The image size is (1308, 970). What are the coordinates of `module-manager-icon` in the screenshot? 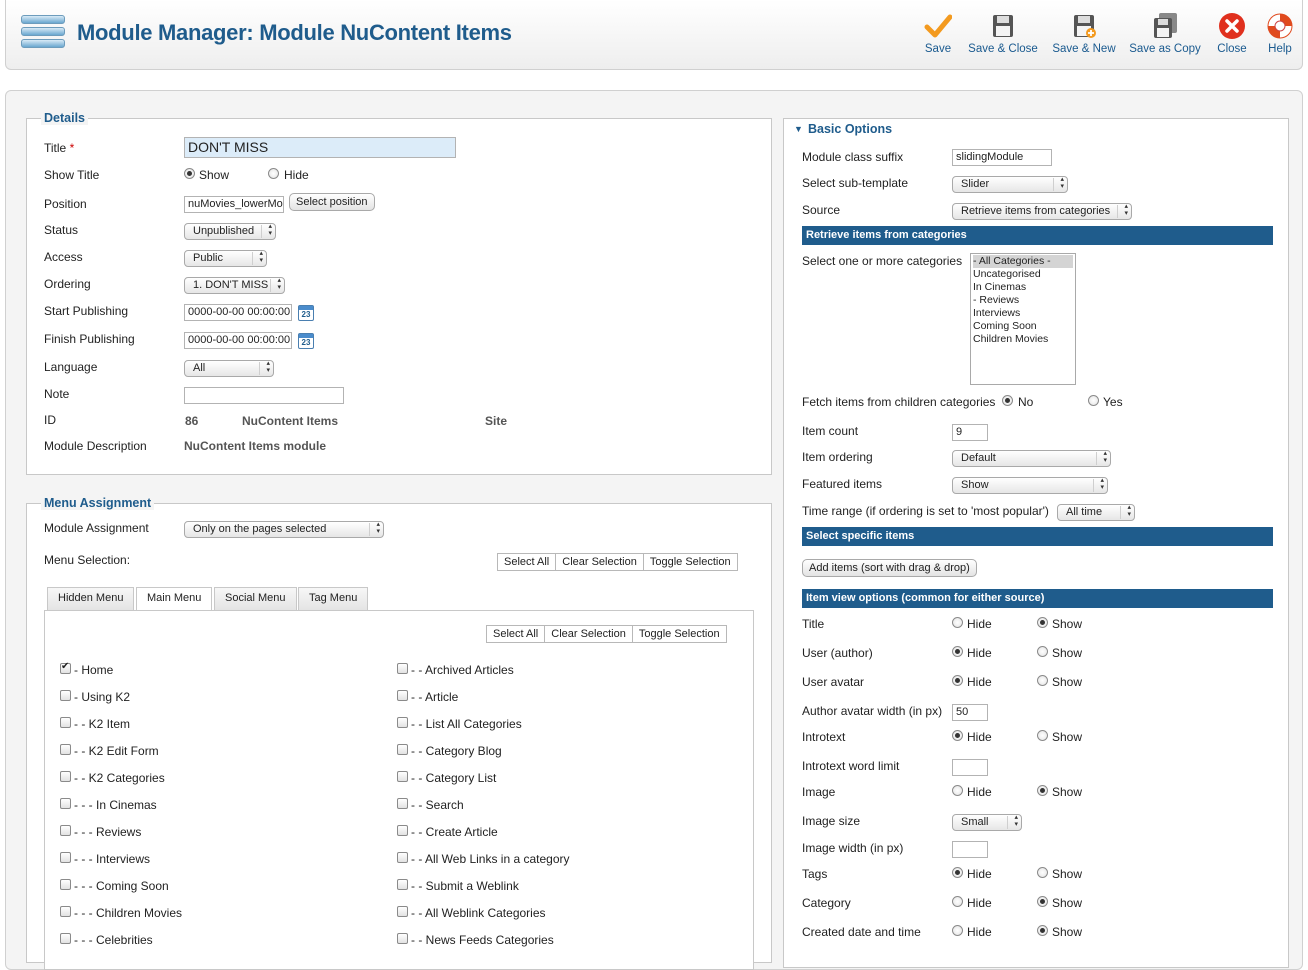 It's located at (43, 35).